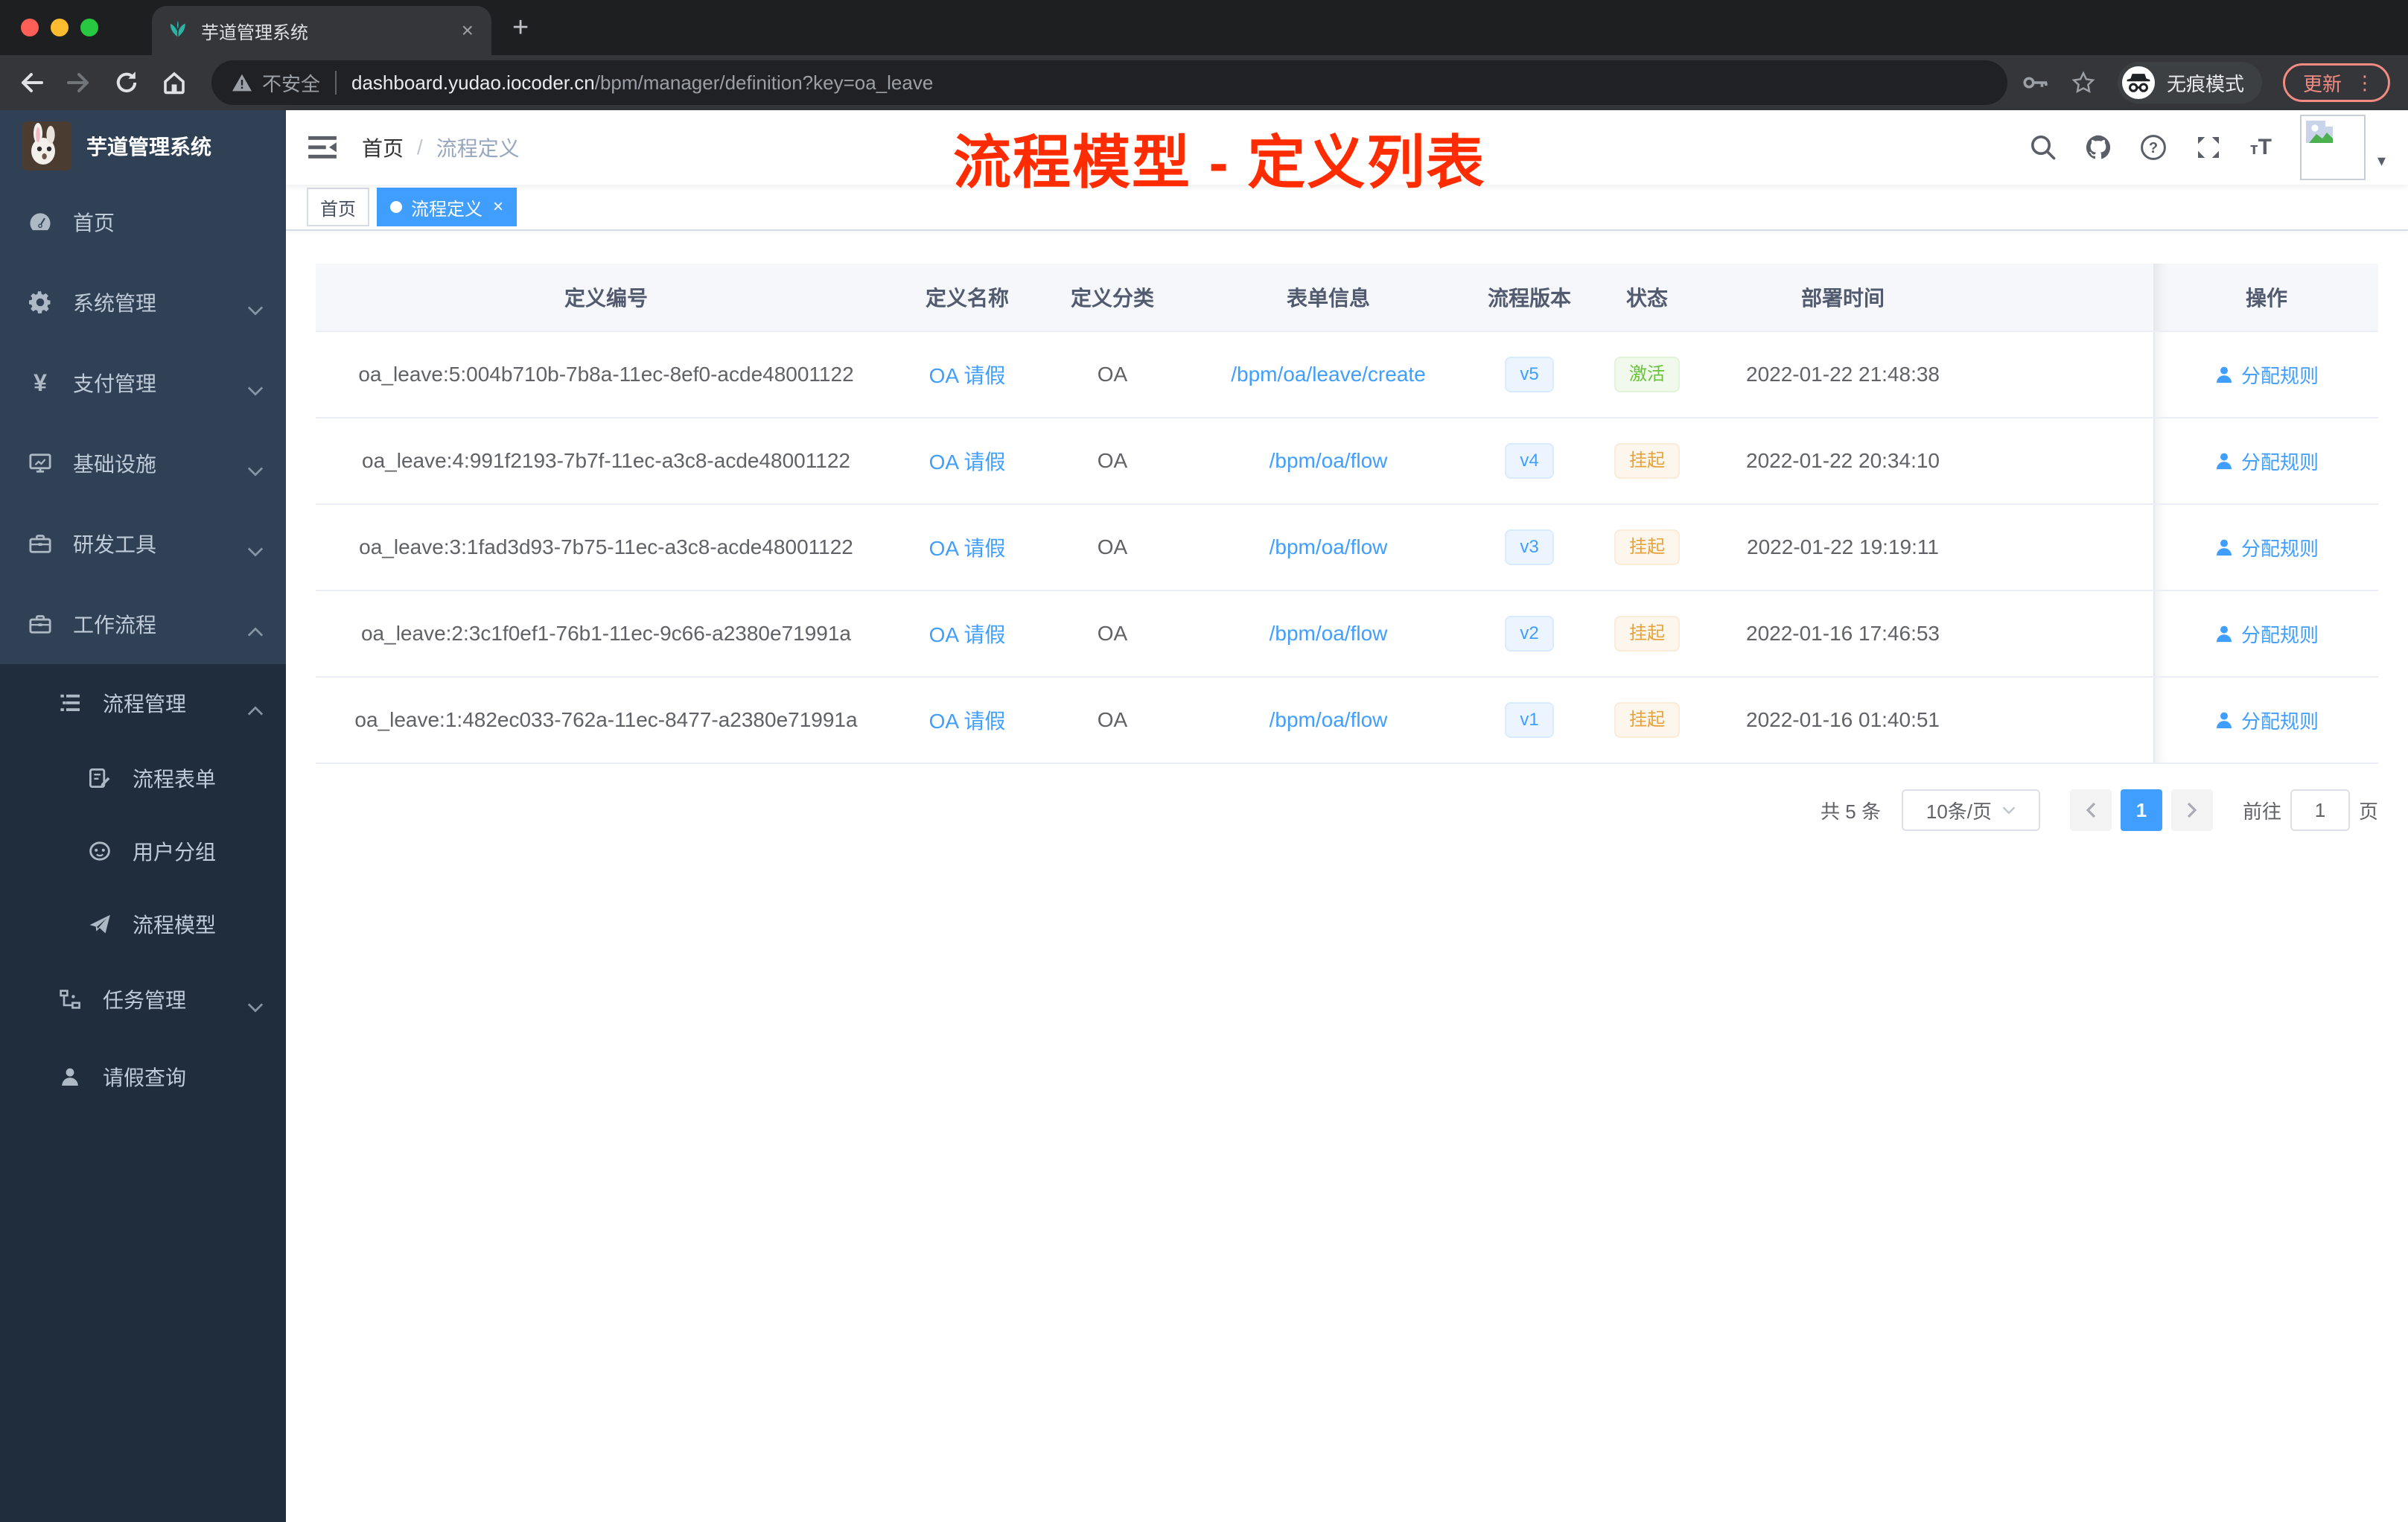 This screenshot has width=2408, height=1522. What do you see at coordinates (2153, 147) in the screenshot?
I see `help-icon: ?` at bounding box center [2153, 147].